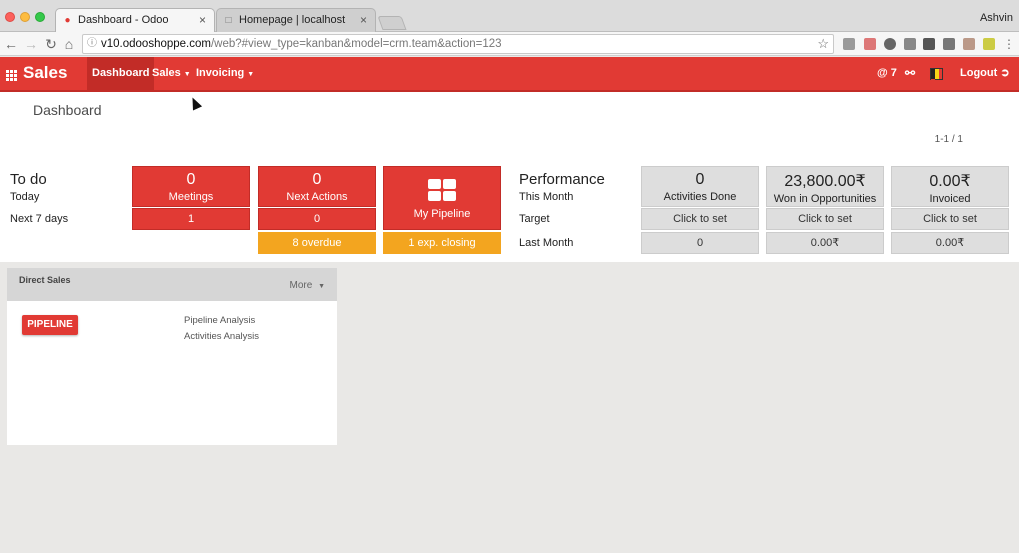 Image resolution: width=1019 pixels, height=553 pixels. I want to click on won-opportunities-label: Won in Opportunities, so click(825, 199).